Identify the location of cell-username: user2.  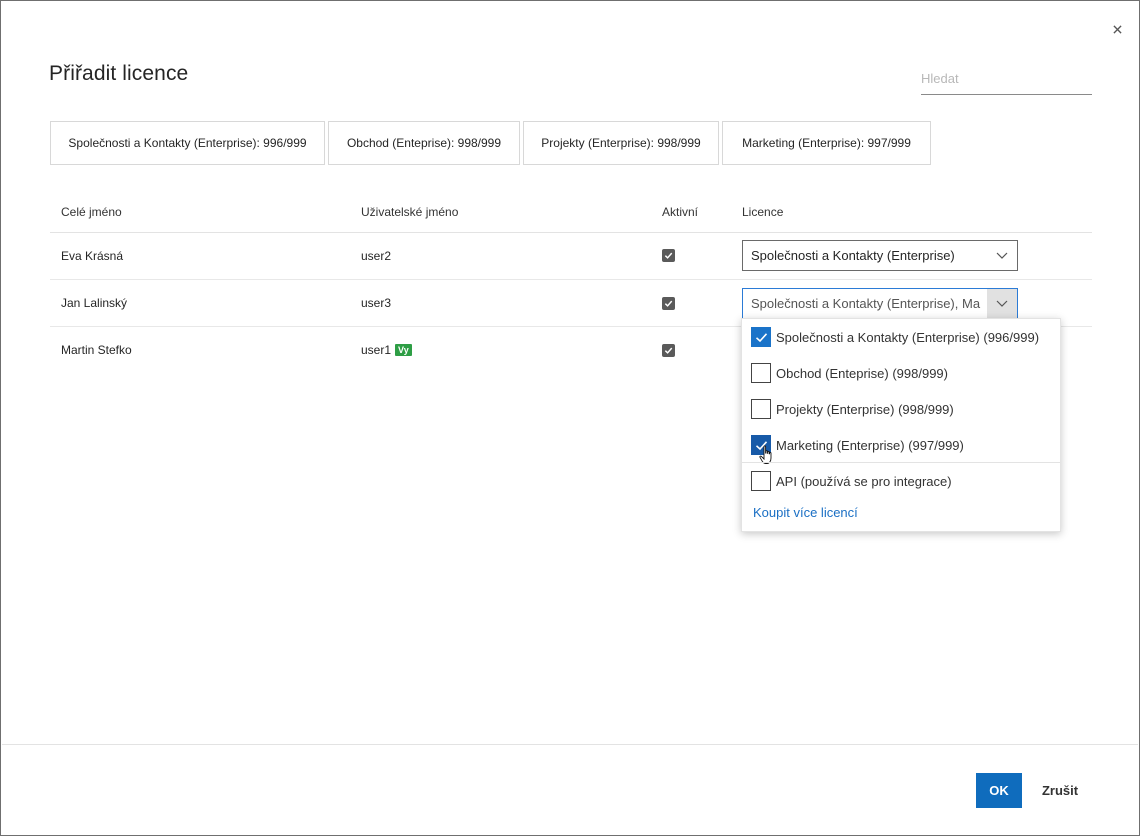
(376, 256).